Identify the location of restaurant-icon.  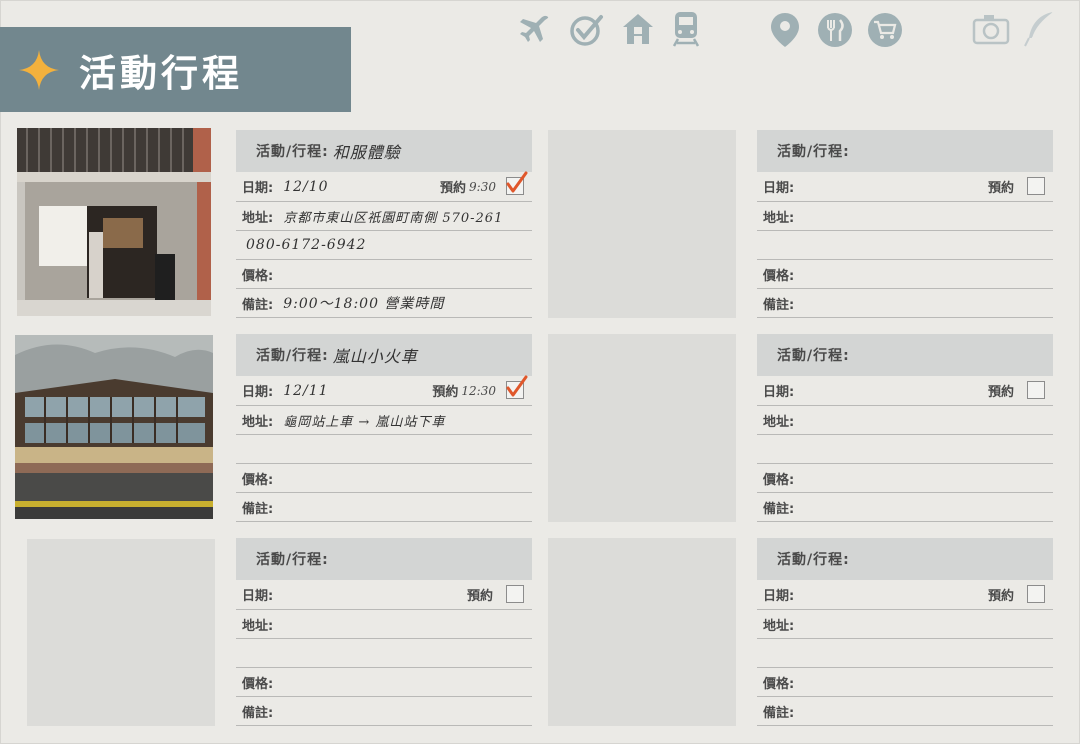
(835, 30).